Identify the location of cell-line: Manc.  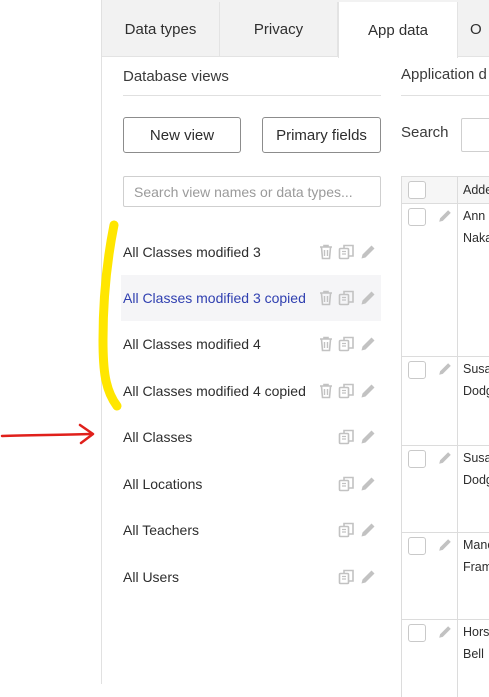
(476, 545).